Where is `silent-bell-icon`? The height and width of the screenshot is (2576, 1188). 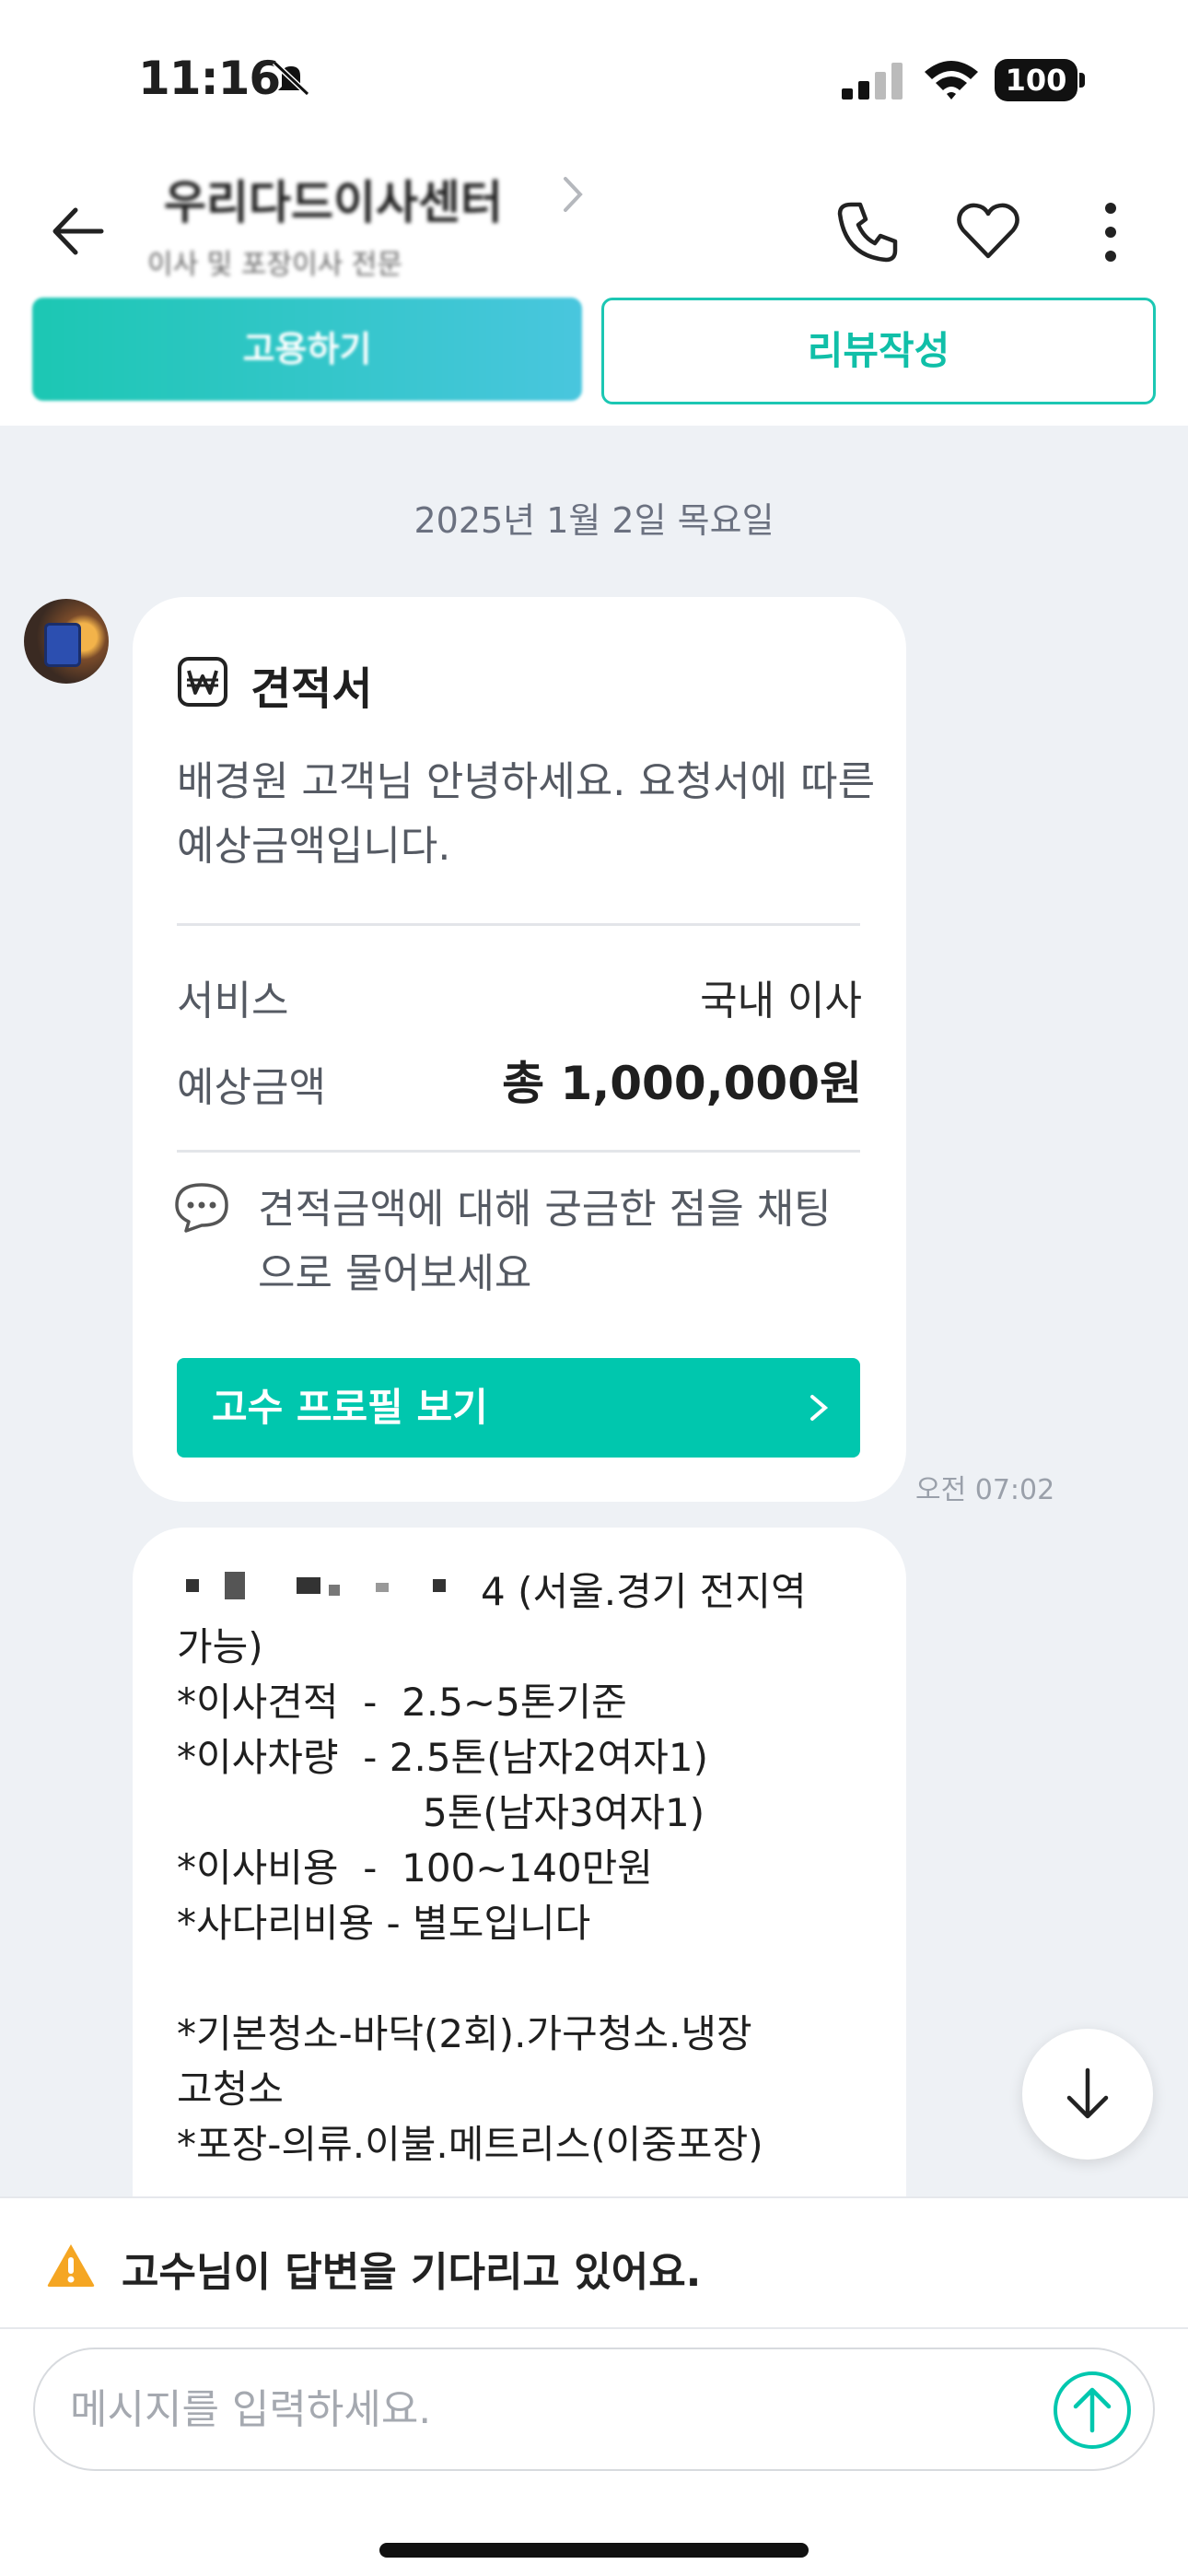 silent-bell-icon is located at coordinates (291, 78).